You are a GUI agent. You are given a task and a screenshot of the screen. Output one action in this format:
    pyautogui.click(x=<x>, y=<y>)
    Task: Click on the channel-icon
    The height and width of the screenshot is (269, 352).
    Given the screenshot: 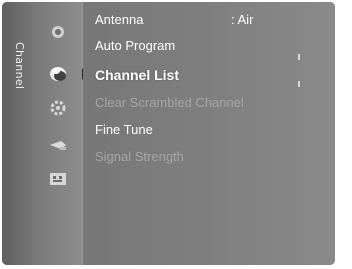 What is the action you would take?
    pyautogui.click(x=58, y=74)
    